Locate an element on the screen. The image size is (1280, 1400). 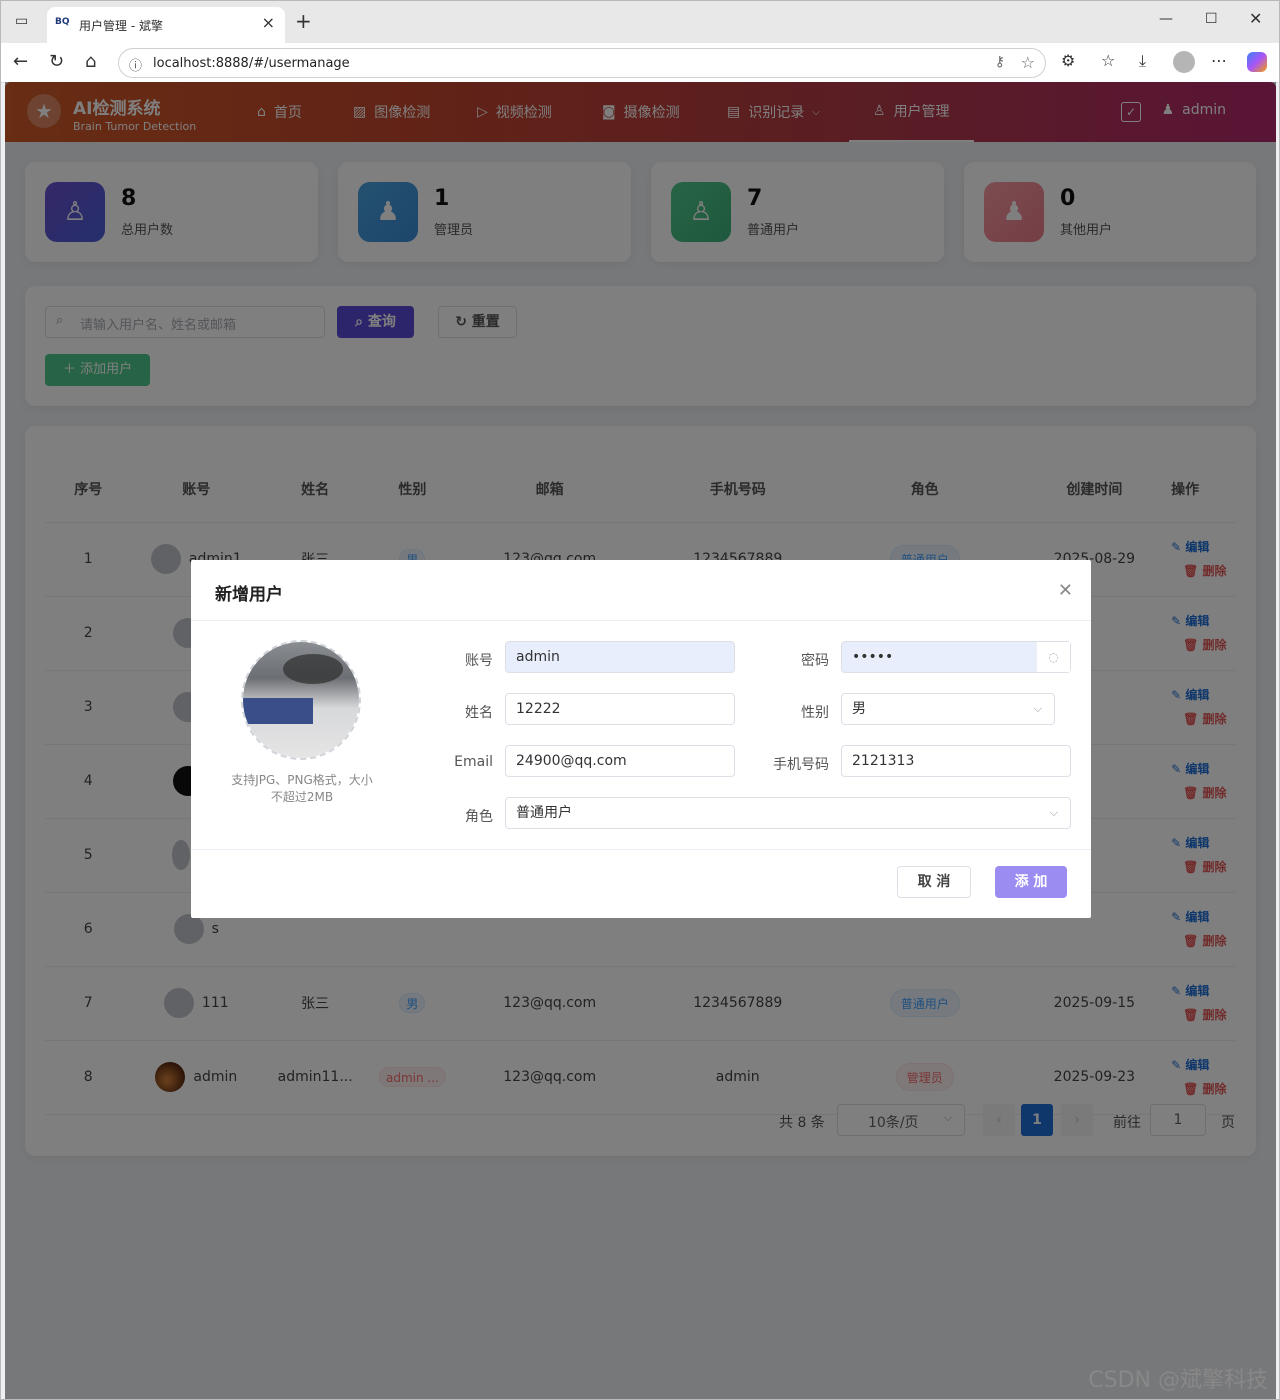
title-bar: ▭ BQ 用户管理 - 斌擎 × + — ☐ ✕ is located at coordinates (640, 22).